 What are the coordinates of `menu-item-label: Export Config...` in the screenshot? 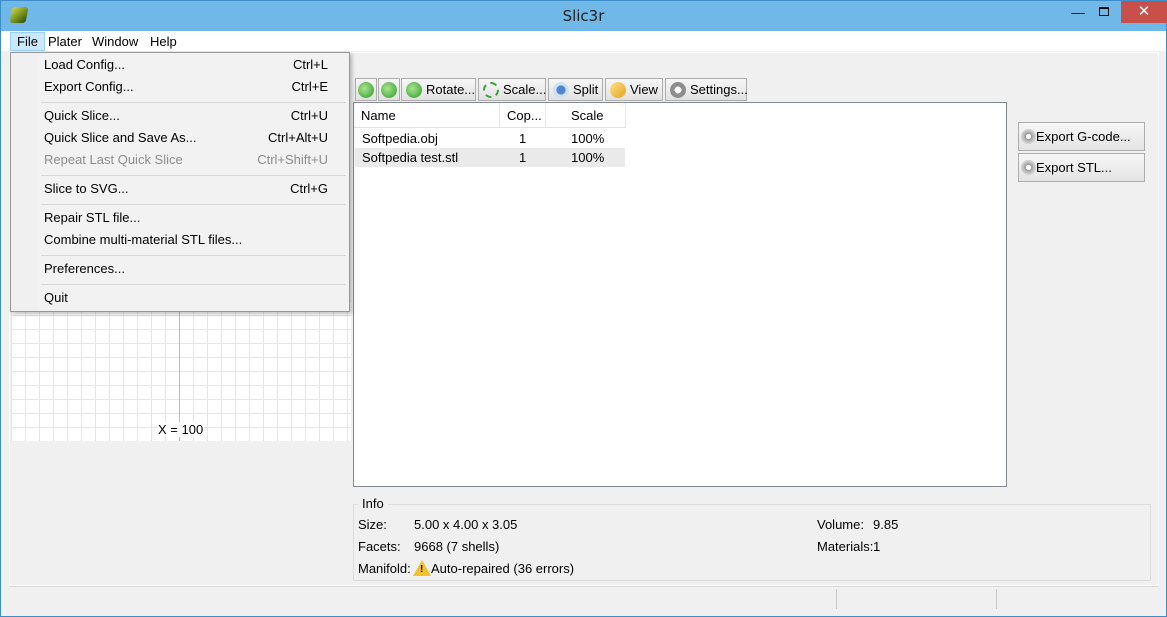 It's located at (89, 86).